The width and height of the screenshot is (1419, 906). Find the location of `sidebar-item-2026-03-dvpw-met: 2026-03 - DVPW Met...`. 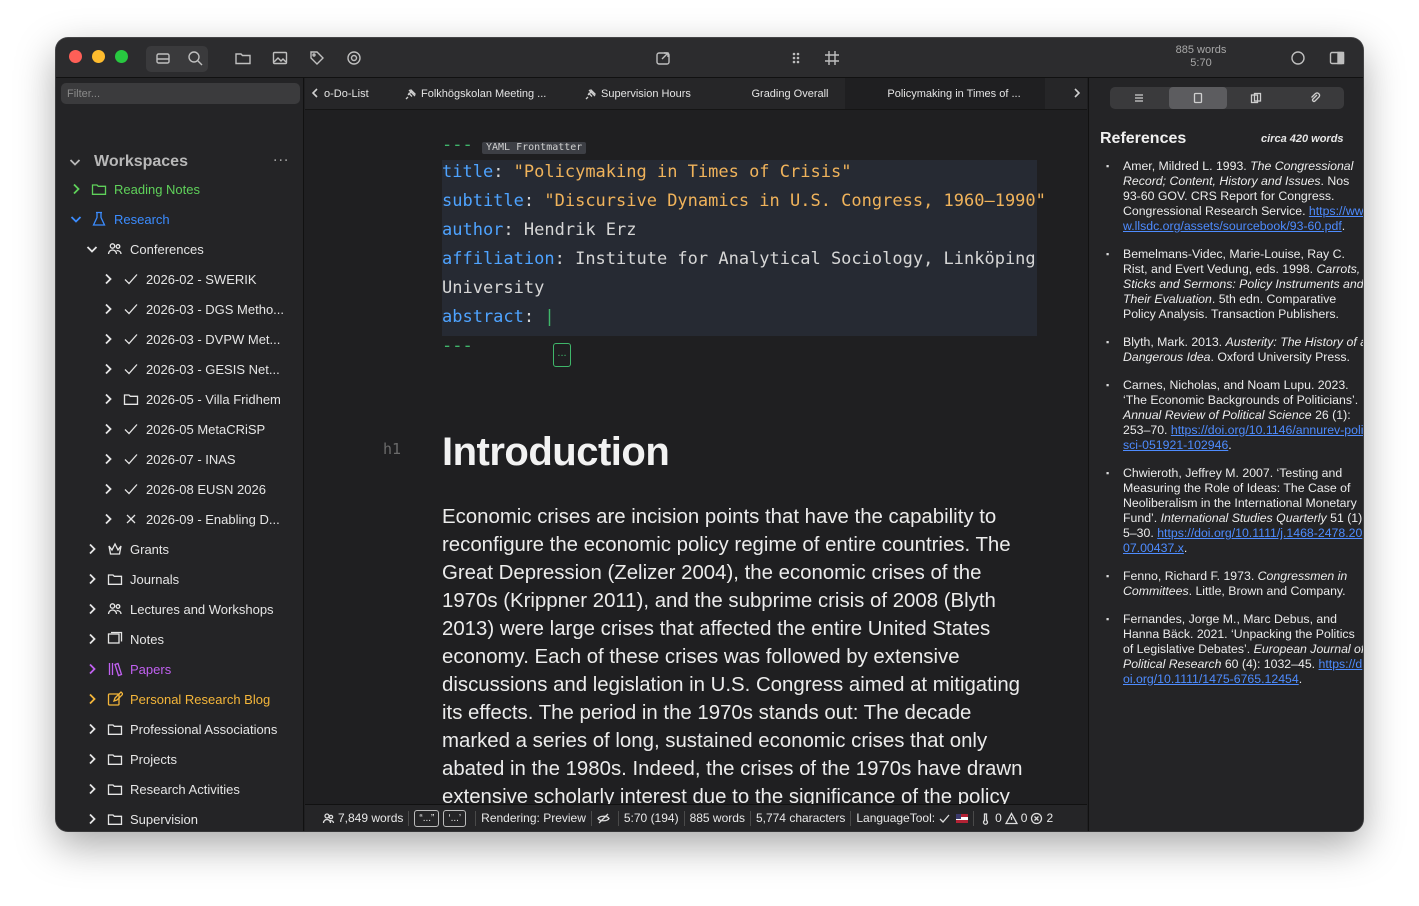

sidebar-item-2026-03-dvpw-met: 2026-03 - DVPW Met... is located at coordinates (190, 339).